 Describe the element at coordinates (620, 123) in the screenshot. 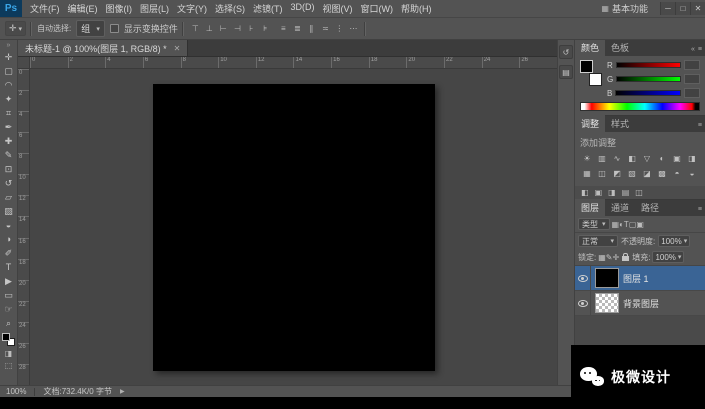

I see `tab-styles: 样式` at that location.